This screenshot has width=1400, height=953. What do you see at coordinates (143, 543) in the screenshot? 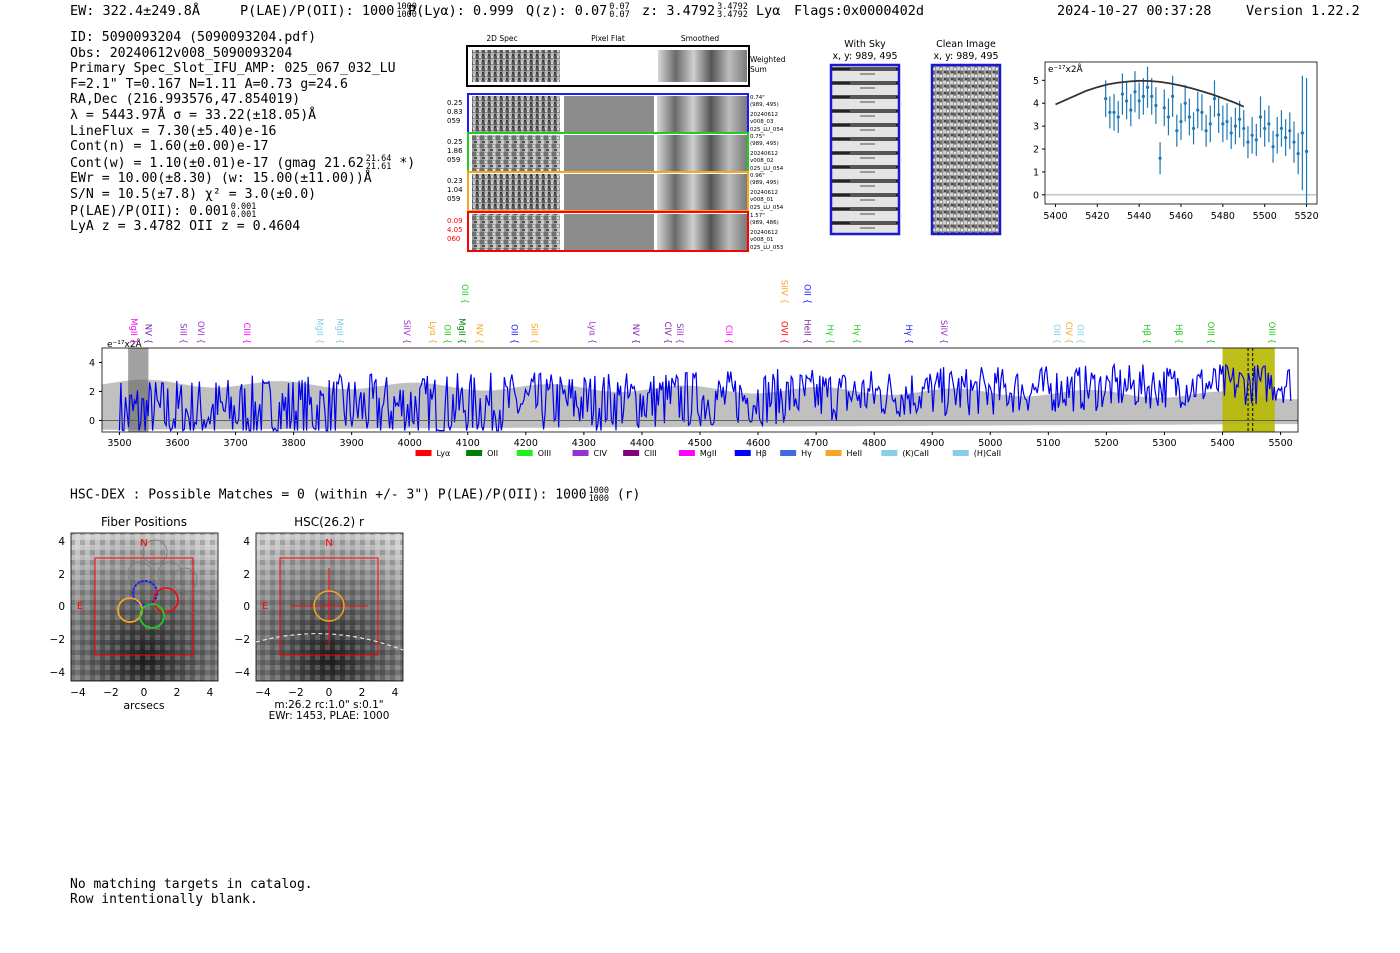
I see `fiber-north-label: N` at bounding box center [143, 543].